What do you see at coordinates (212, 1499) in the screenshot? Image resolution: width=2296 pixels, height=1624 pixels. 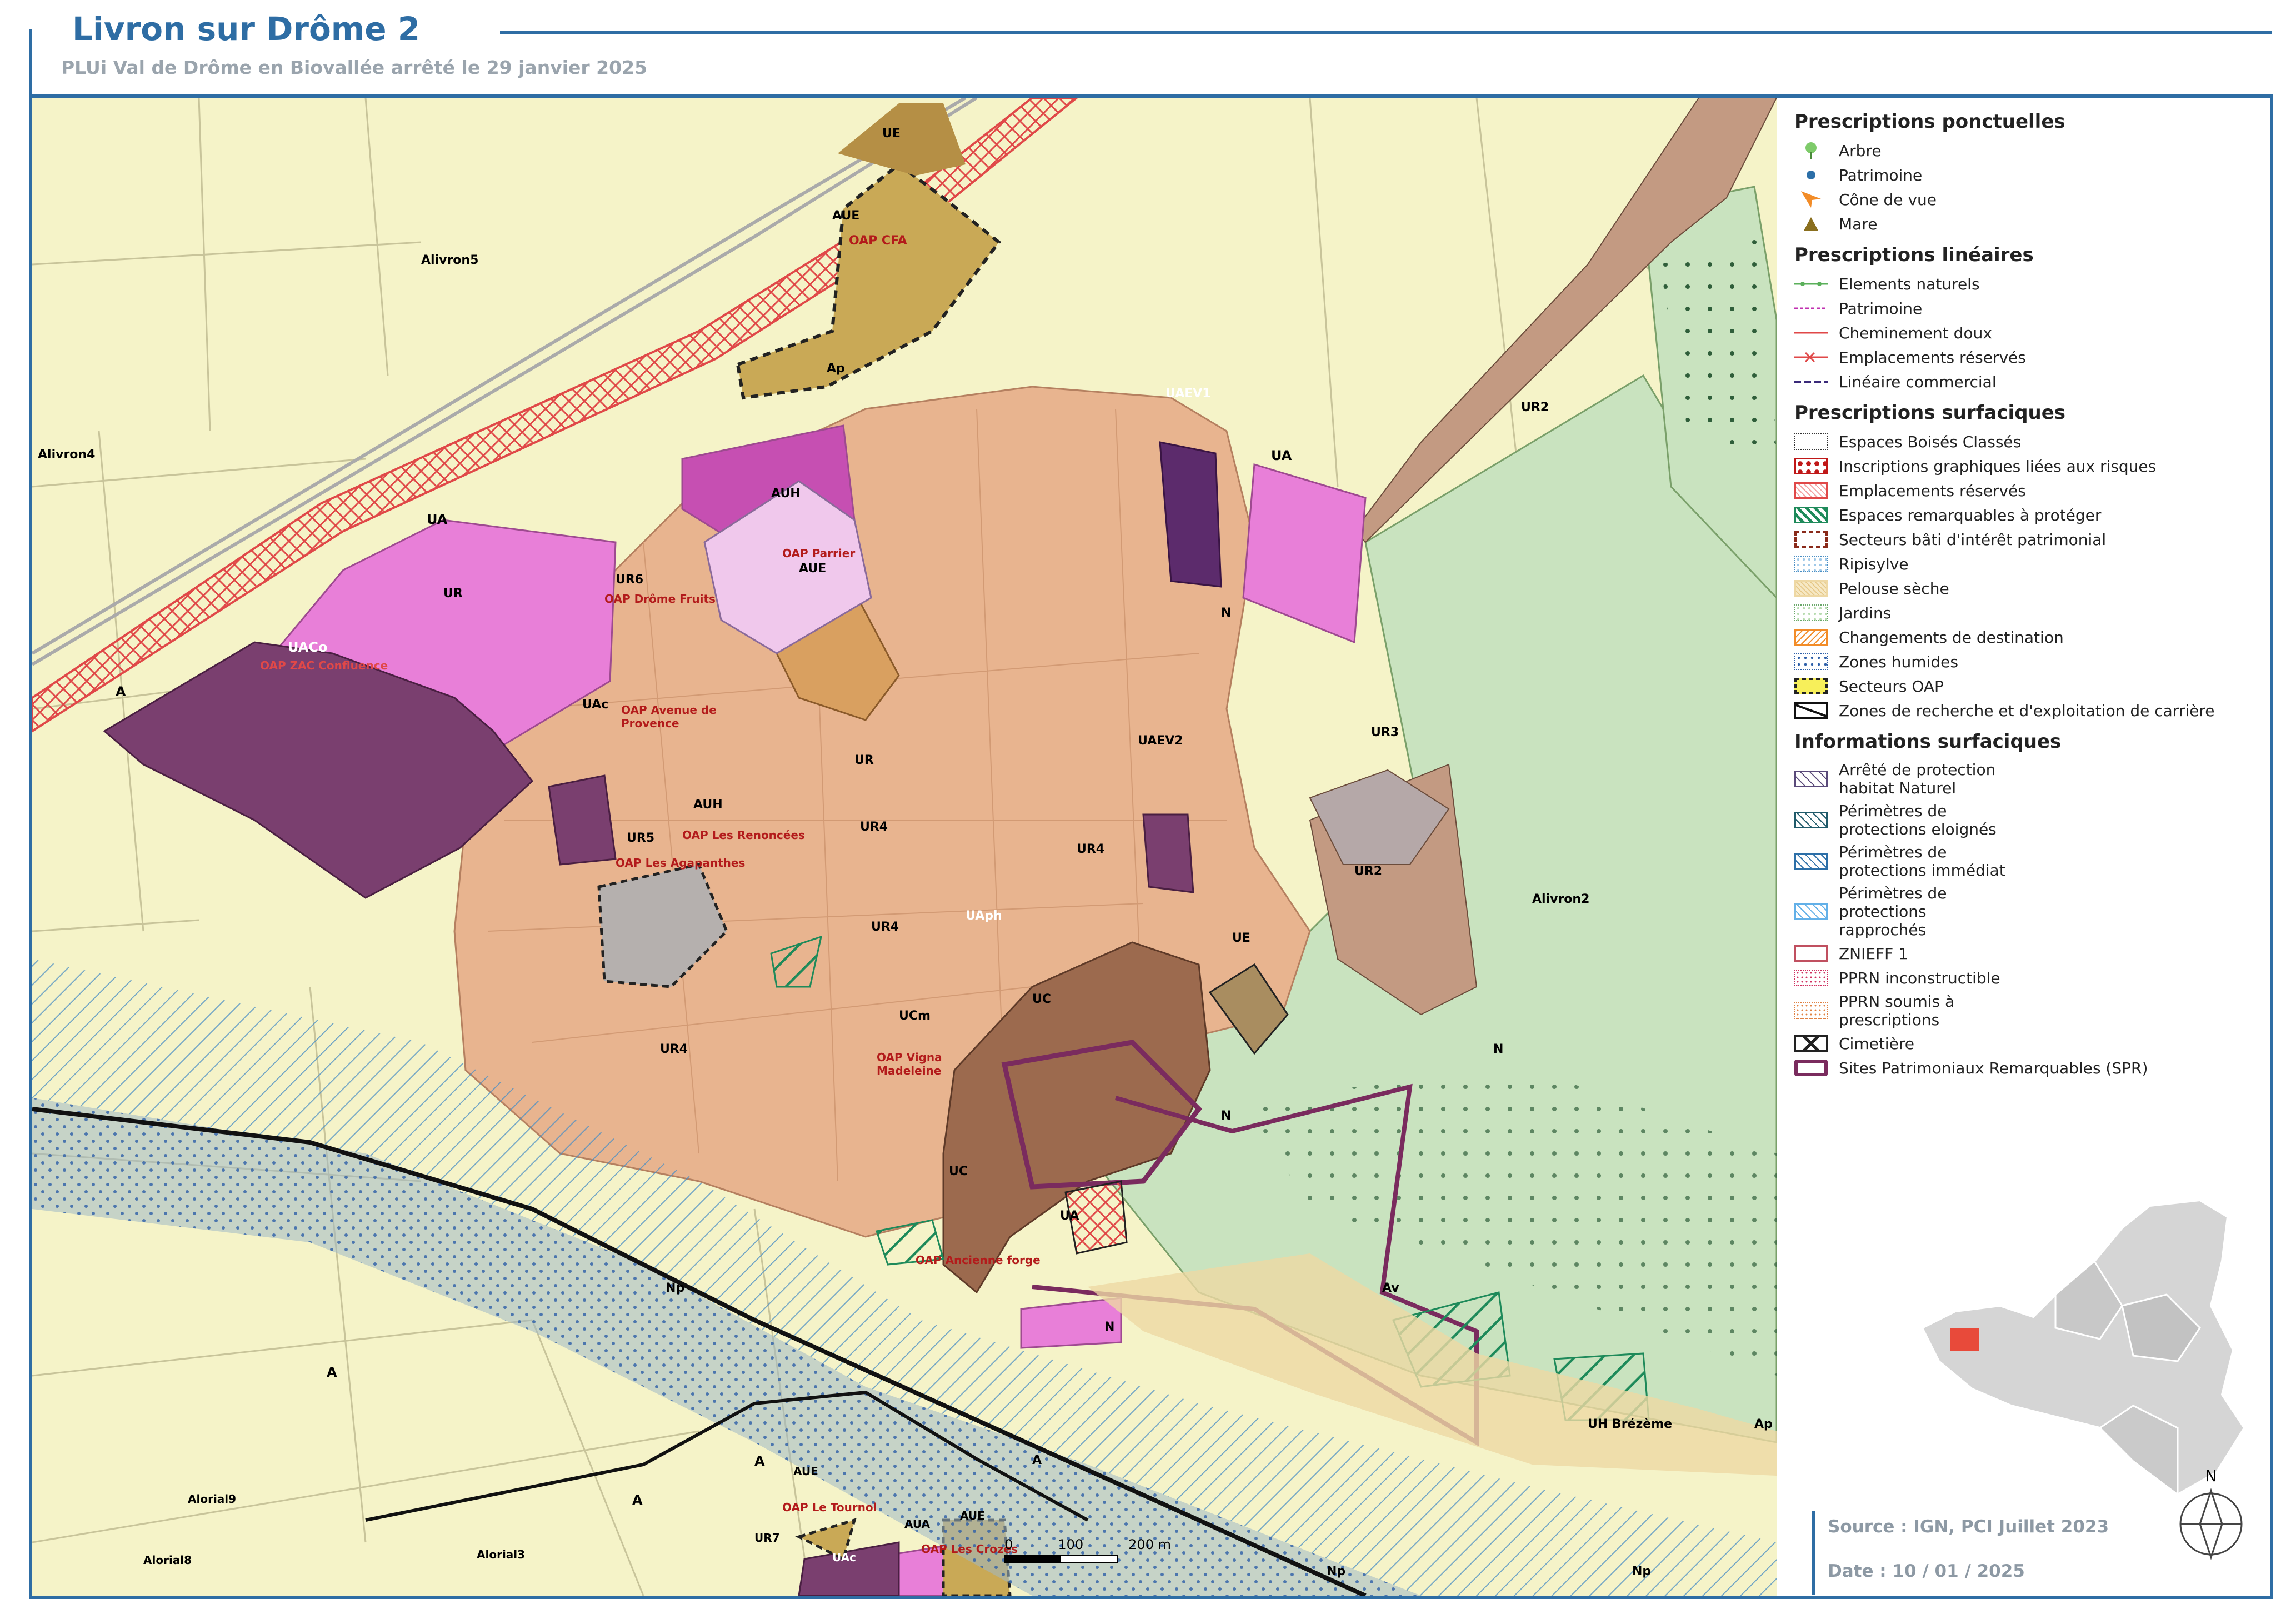 I see `zone-label: Alorial9` at bounding box center [212, 1499].